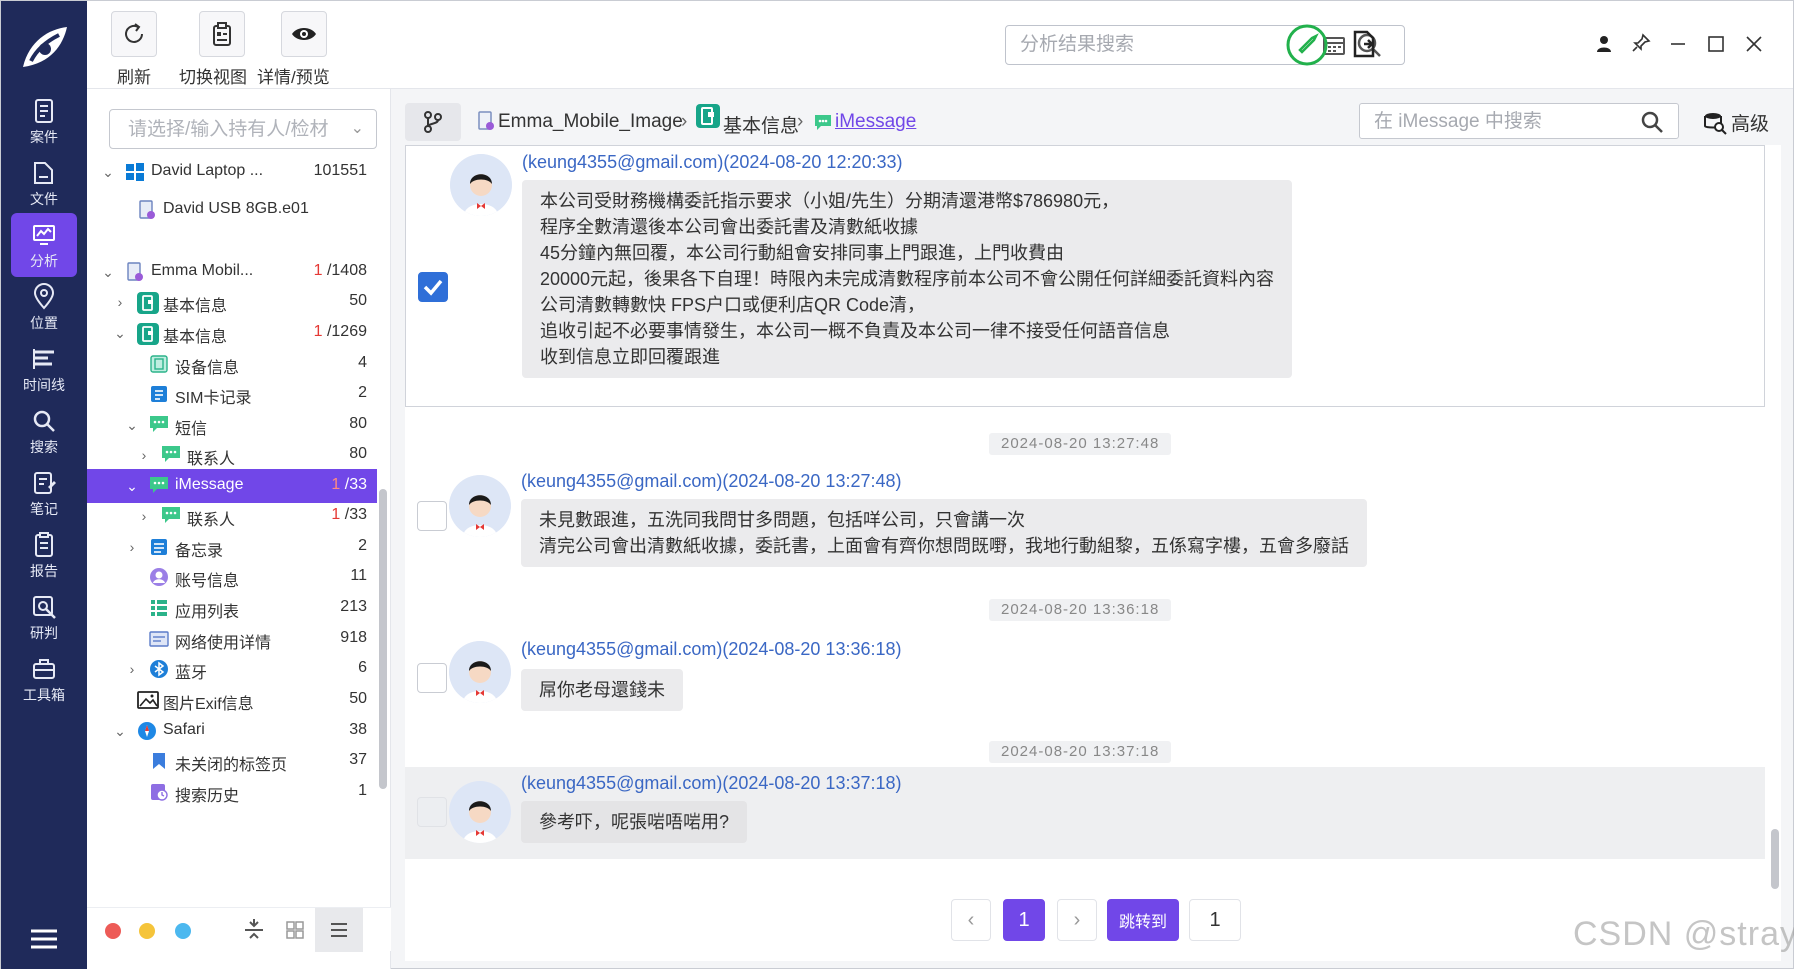  What do you see at coordinates (802, 253) in the screenshot?
I see `message-line: 45分鐘內無回覆，本公司行動組會安排同事上門跟進，上門收費由` at bounding box center [802, 253].